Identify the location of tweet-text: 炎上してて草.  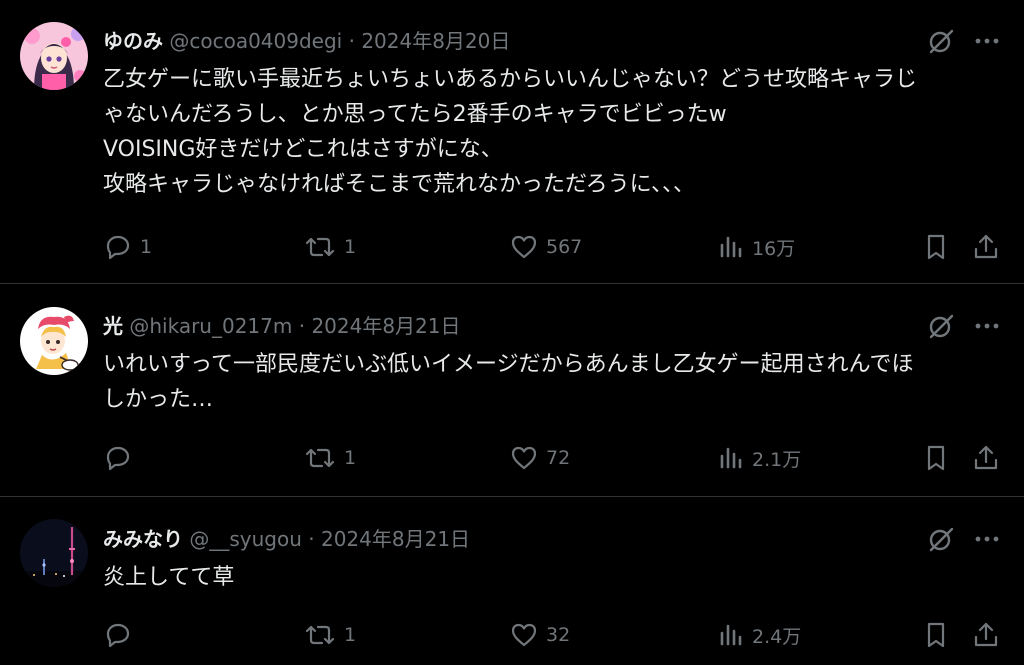
(553, 577).